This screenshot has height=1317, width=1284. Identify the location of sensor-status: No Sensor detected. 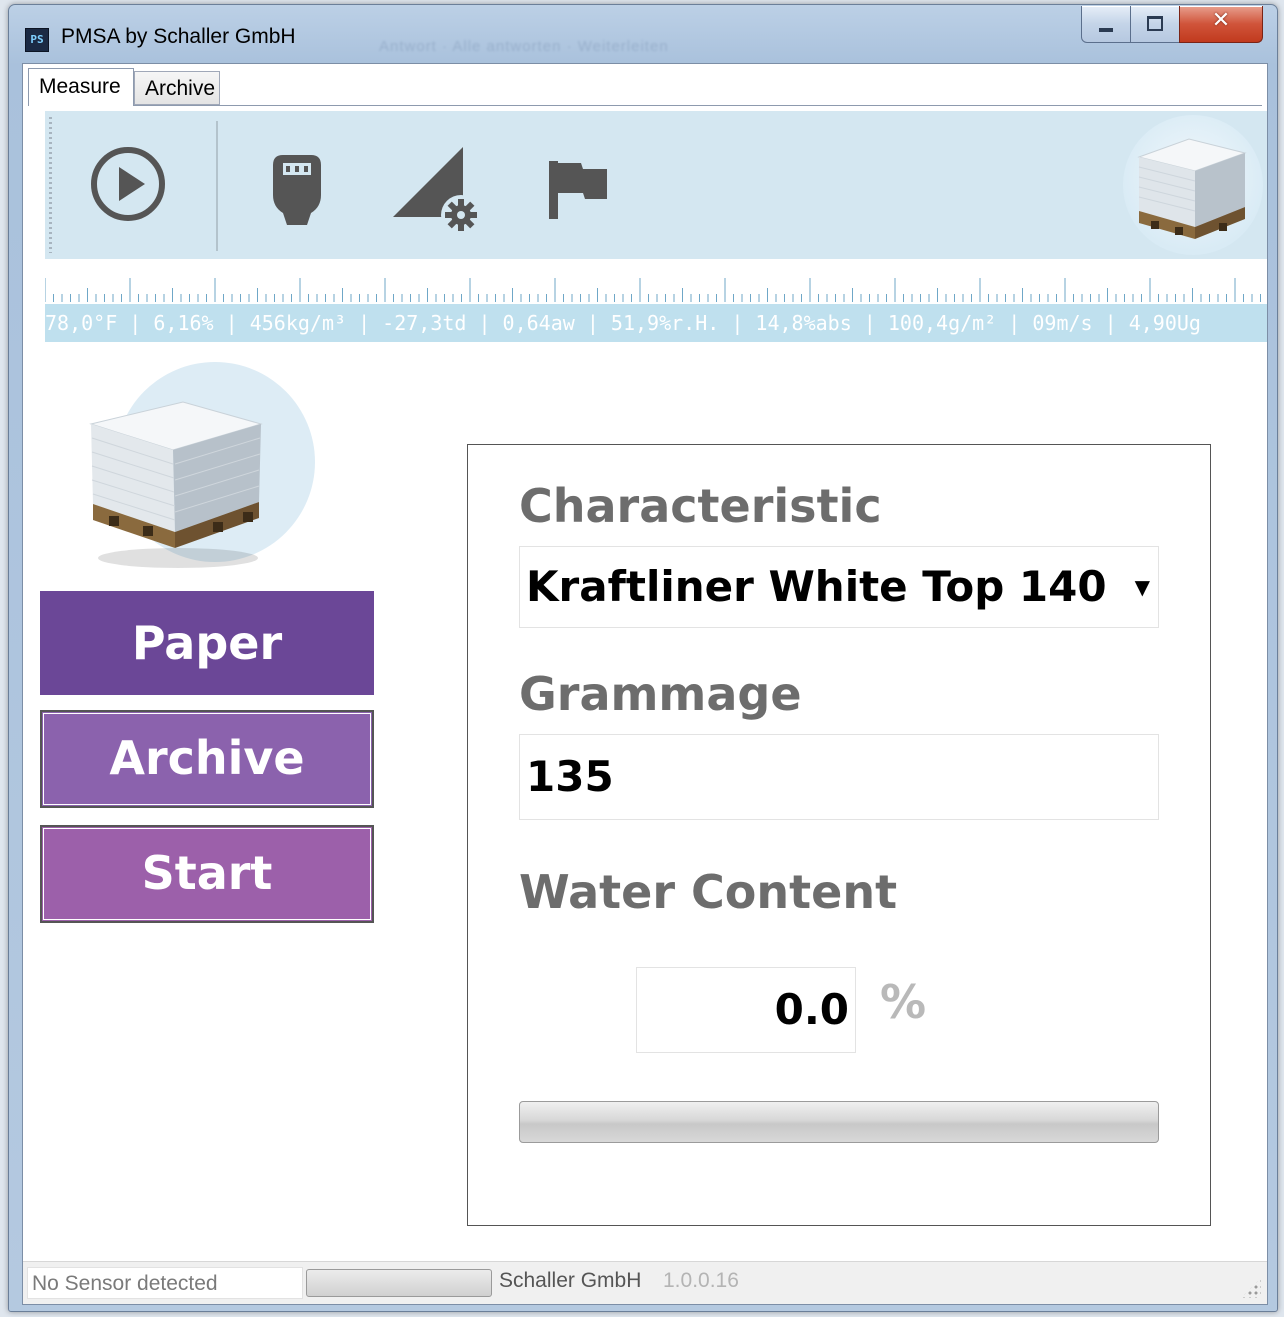
(165, 1283).